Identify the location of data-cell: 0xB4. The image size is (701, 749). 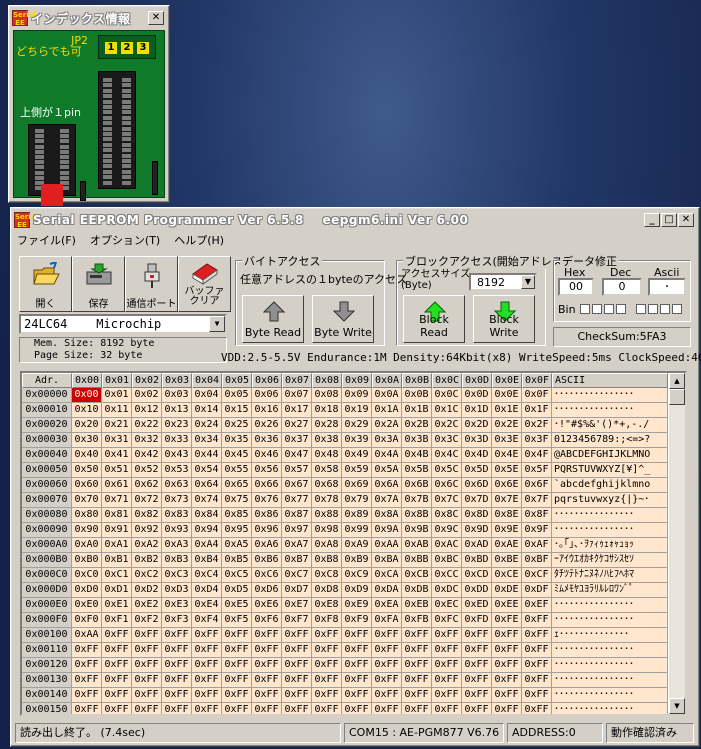
(207, 560).